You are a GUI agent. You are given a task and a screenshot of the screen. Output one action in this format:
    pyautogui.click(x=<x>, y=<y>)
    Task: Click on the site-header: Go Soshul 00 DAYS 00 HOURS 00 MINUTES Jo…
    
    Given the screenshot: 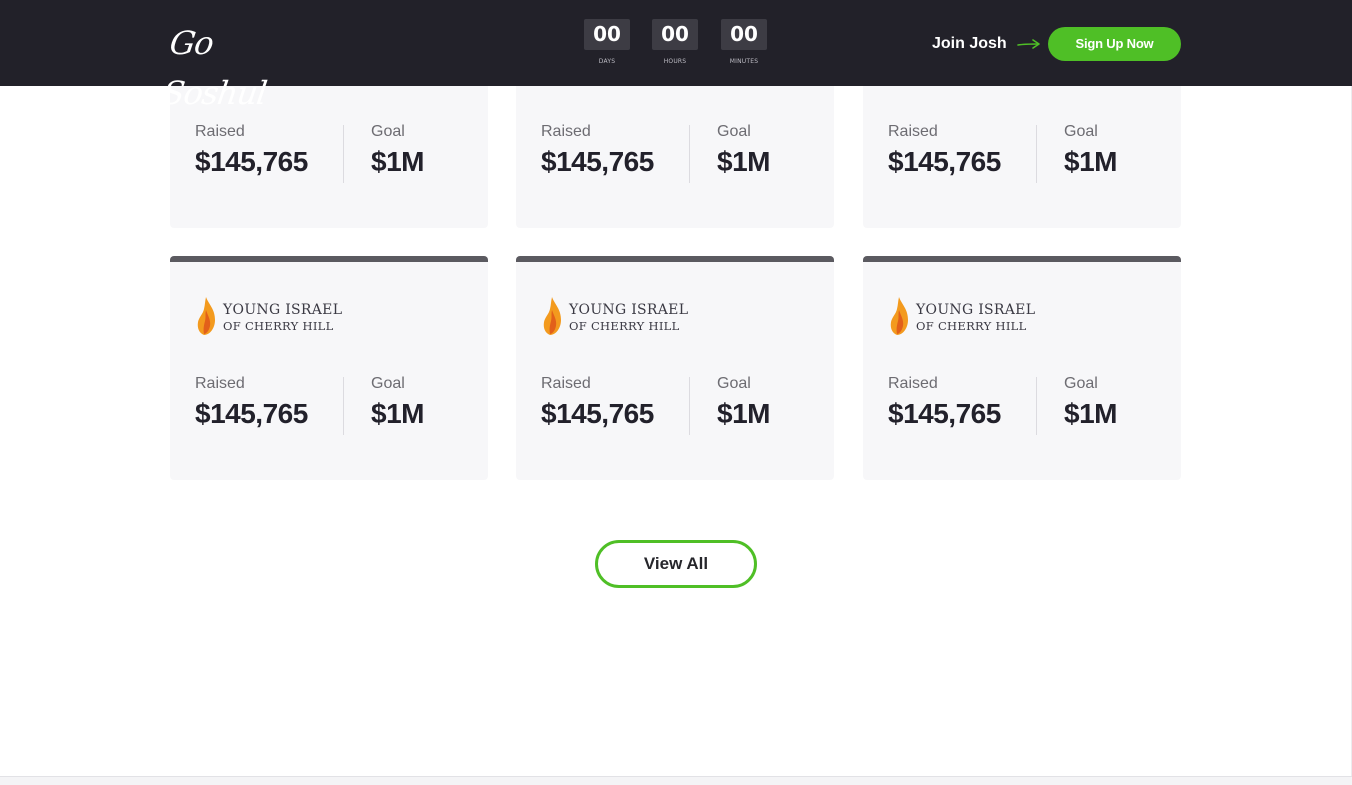 What is the action you would take?
    pyautogui.click(x=676, y=56)
    